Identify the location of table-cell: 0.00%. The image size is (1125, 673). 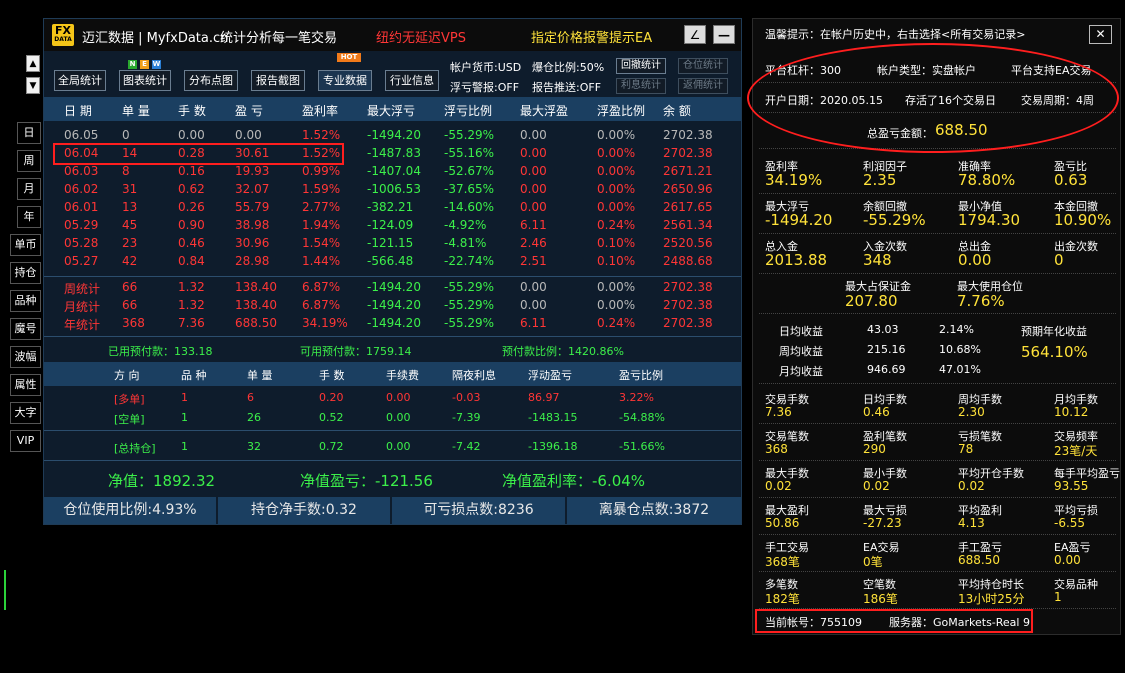
(616, 287).